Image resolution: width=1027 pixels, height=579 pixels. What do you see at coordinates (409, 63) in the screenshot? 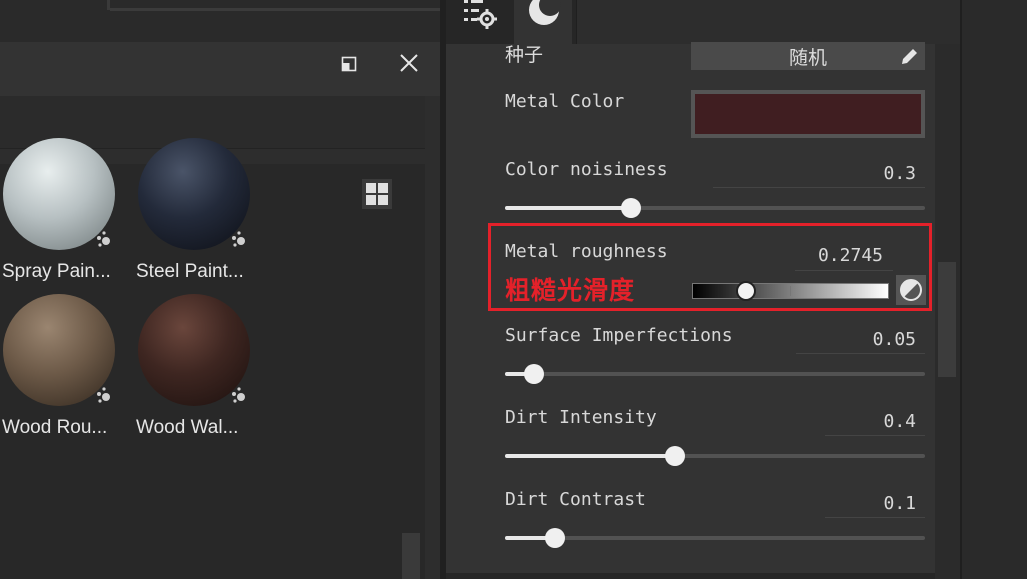
I see `close-icon` at bounding box center [409, 63].